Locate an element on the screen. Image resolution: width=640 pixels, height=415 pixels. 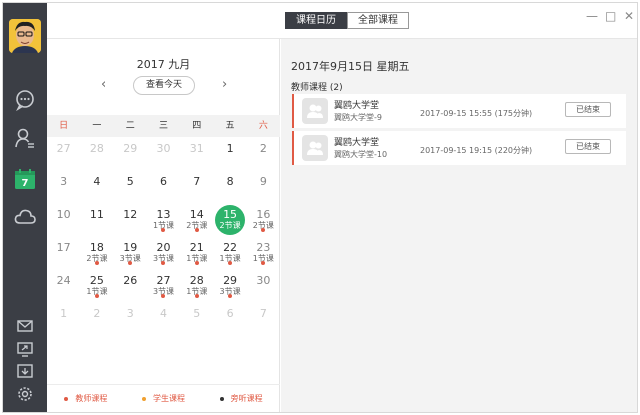
calendar-day: 22 1节课 is located at coordinates (229, 252).